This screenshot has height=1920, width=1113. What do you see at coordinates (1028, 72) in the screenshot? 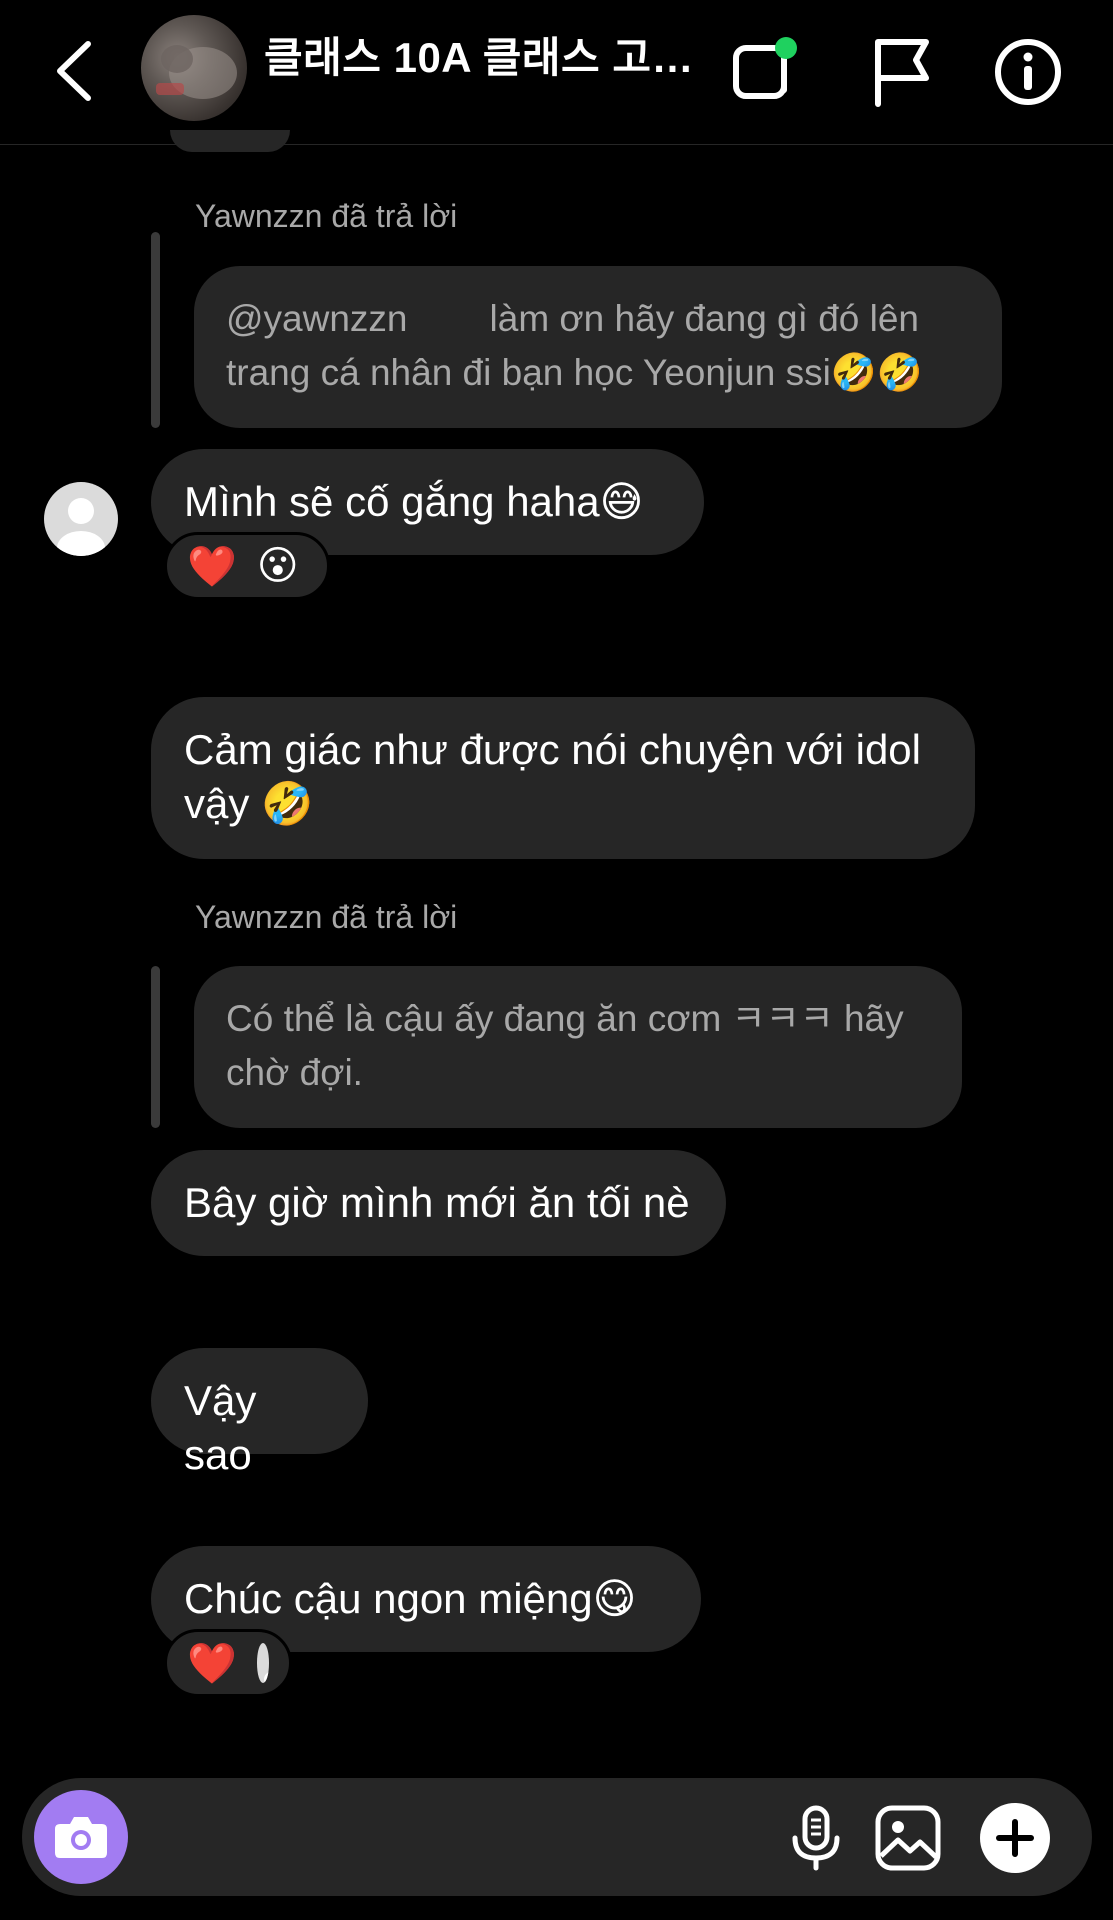
I see `info-icon` at bounding box center [1028, 72].